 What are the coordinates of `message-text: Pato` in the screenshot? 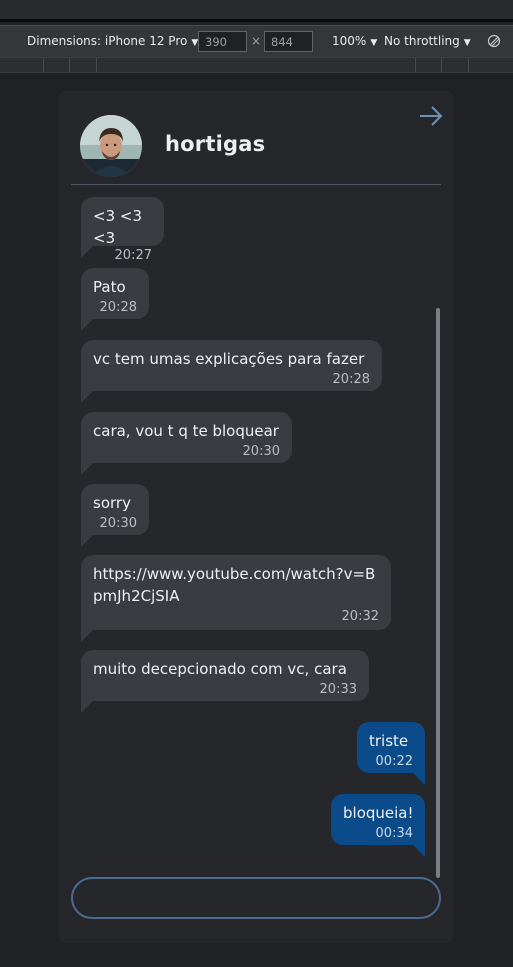 It's located at (109, 287).